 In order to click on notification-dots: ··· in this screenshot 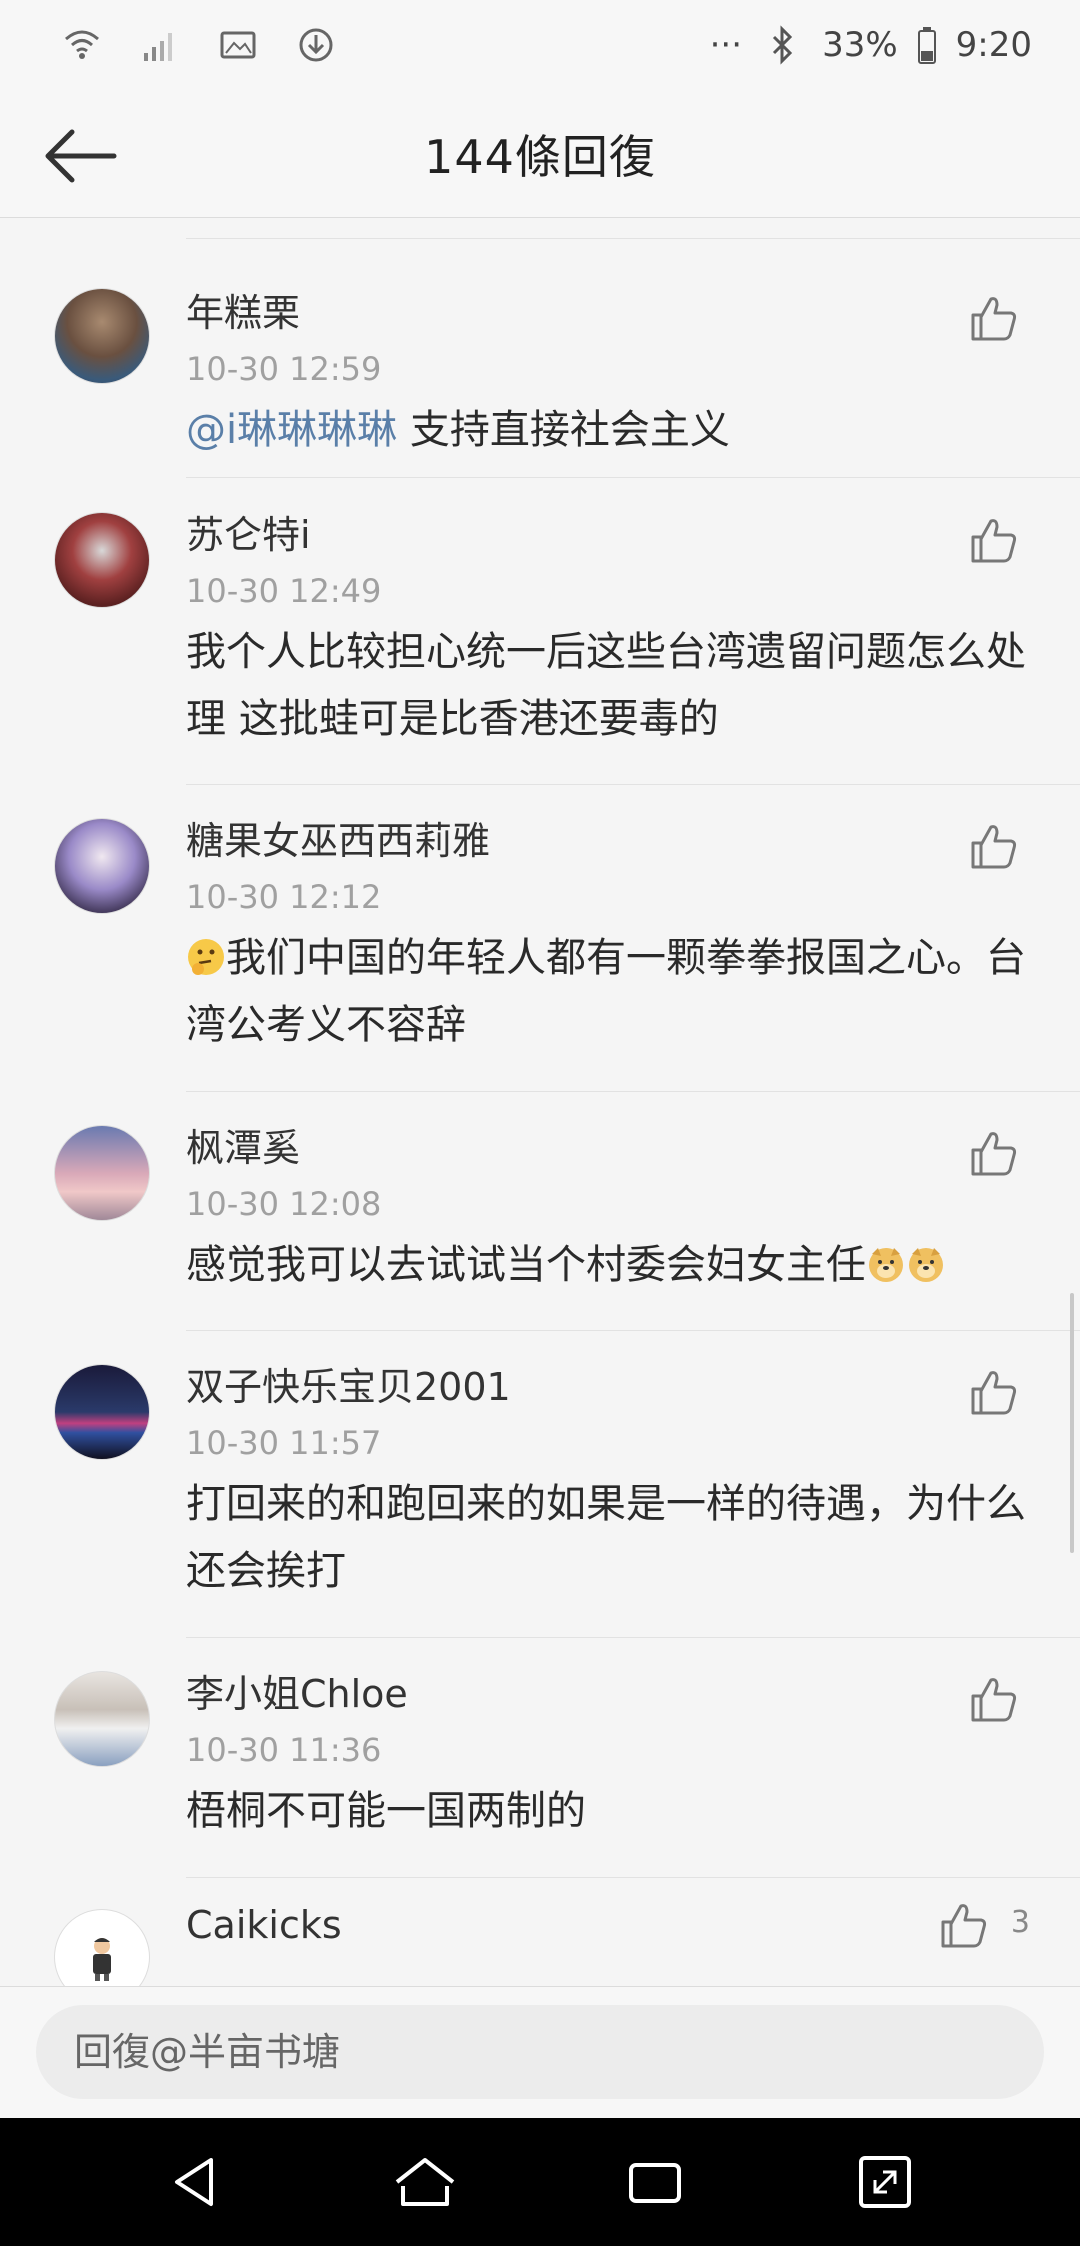, I will do `click(726, 45)`.